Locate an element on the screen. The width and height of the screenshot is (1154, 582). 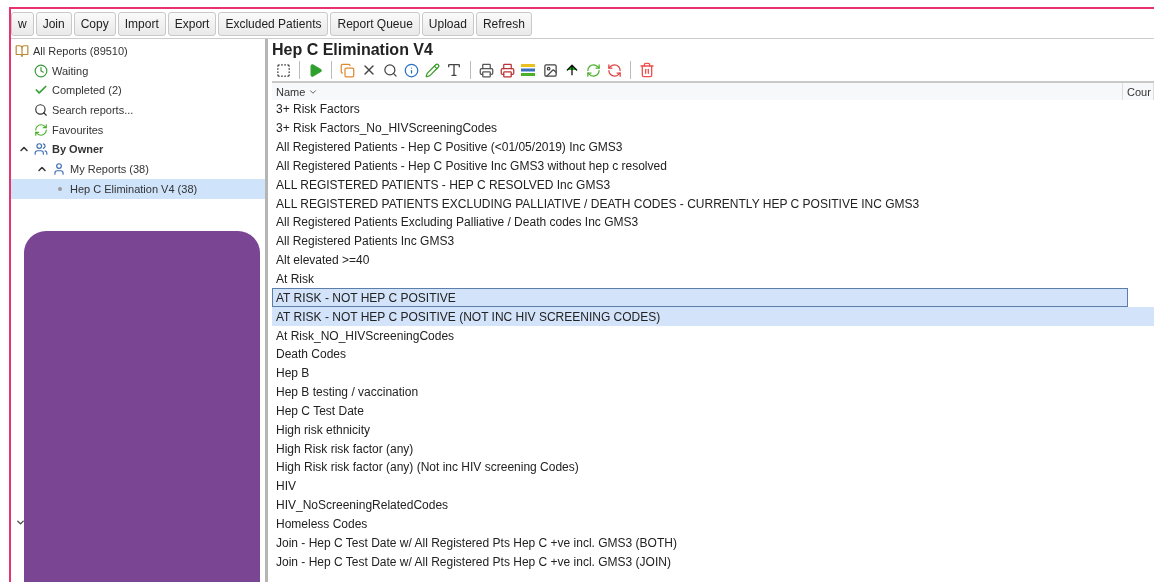
report-row: Hep C Test Date is located at coordinates (713, 411).